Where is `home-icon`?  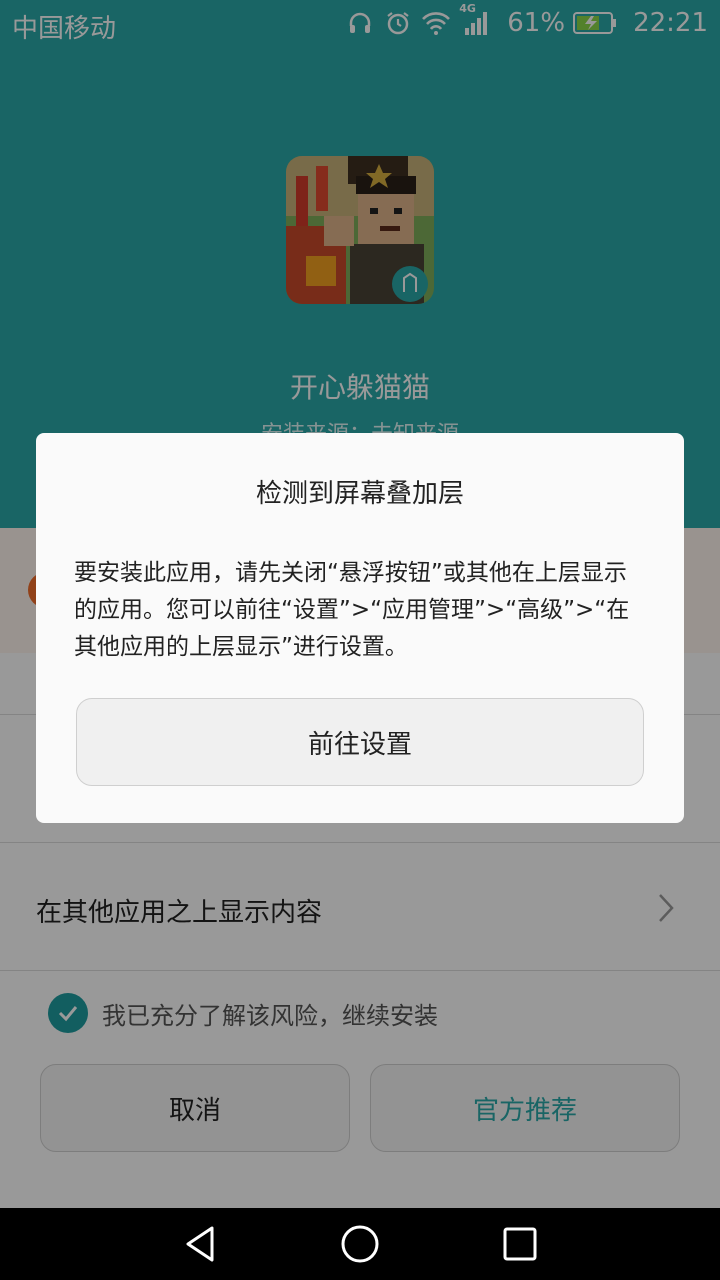 home-icon is located at coordinates (360, 1244).